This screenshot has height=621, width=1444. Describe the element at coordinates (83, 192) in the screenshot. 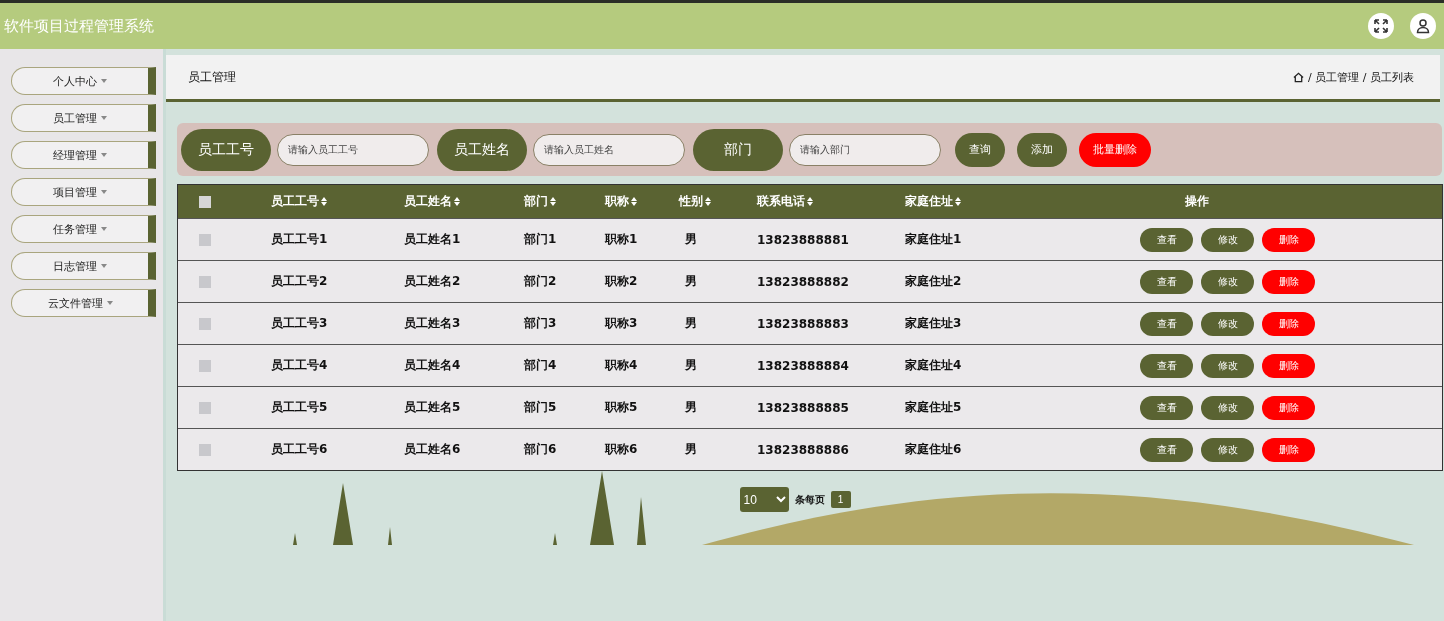

I see `sidebar-item: 项目管理` at that location.